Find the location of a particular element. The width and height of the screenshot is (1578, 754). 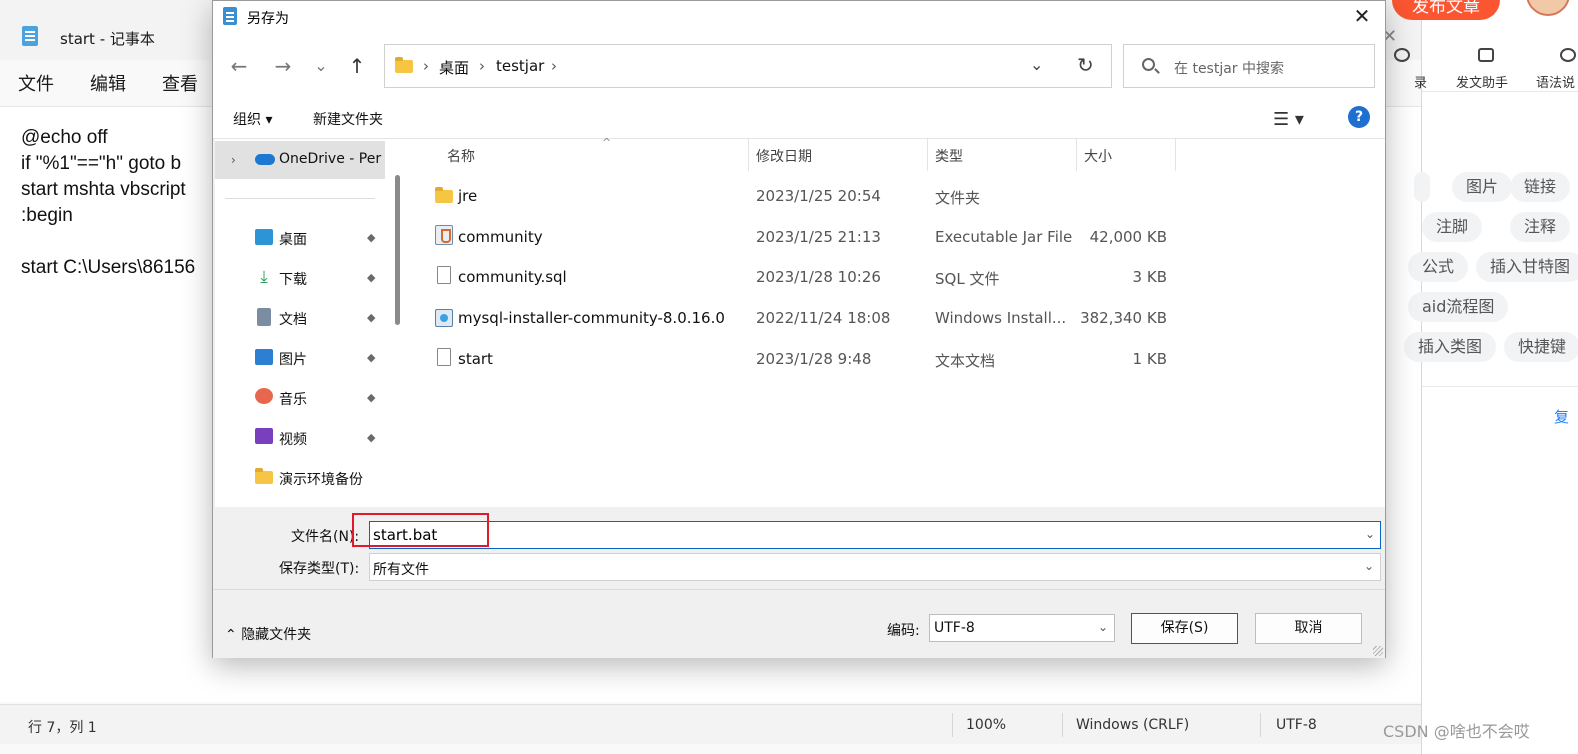

column-header-type: 类型 is located at coordinates (949, 156).